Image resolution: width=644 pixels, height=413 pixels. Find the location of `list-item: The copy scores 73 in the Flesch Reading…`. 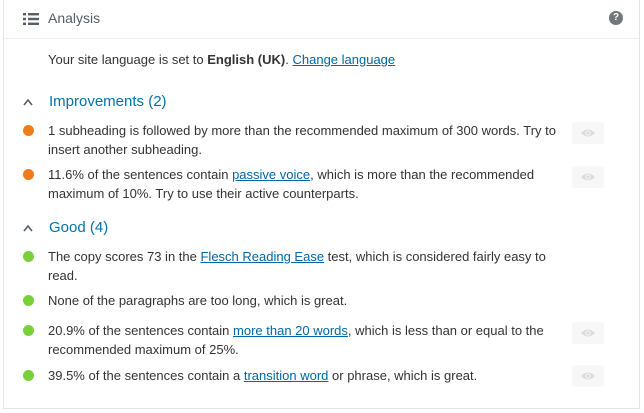

list-item: The copy scores 73 in the Flesch Reading… is located at coordinates (303, 266).